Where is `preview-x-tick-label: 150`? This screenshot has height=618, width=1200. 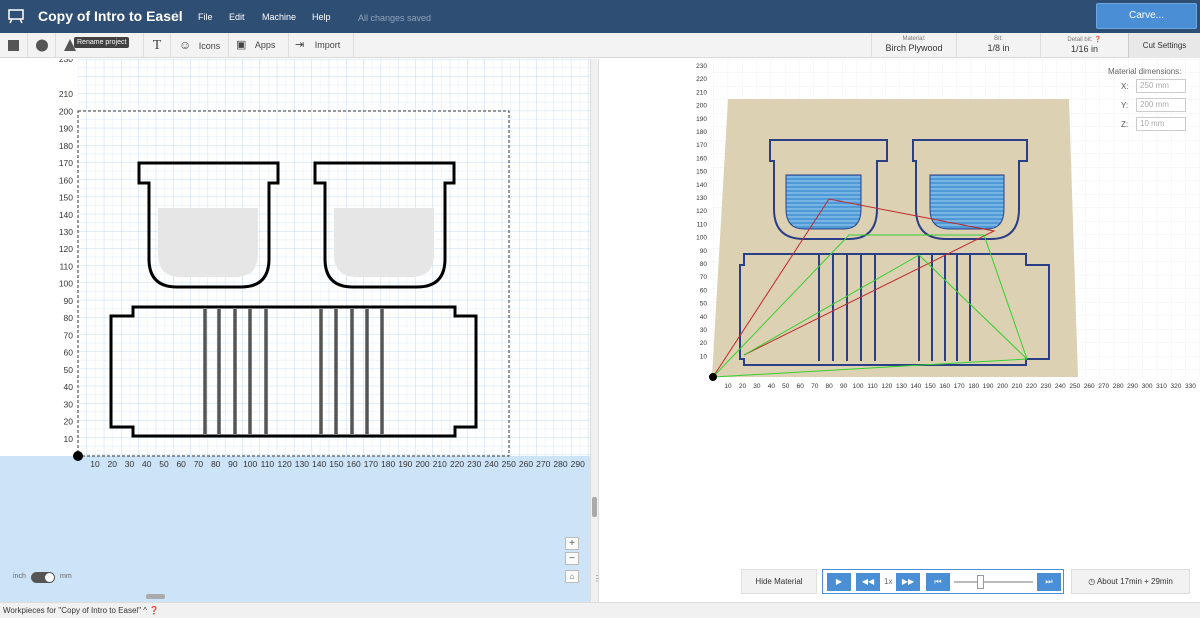
preview-x-tick-label: 150 is located at coordinates (930, 386).